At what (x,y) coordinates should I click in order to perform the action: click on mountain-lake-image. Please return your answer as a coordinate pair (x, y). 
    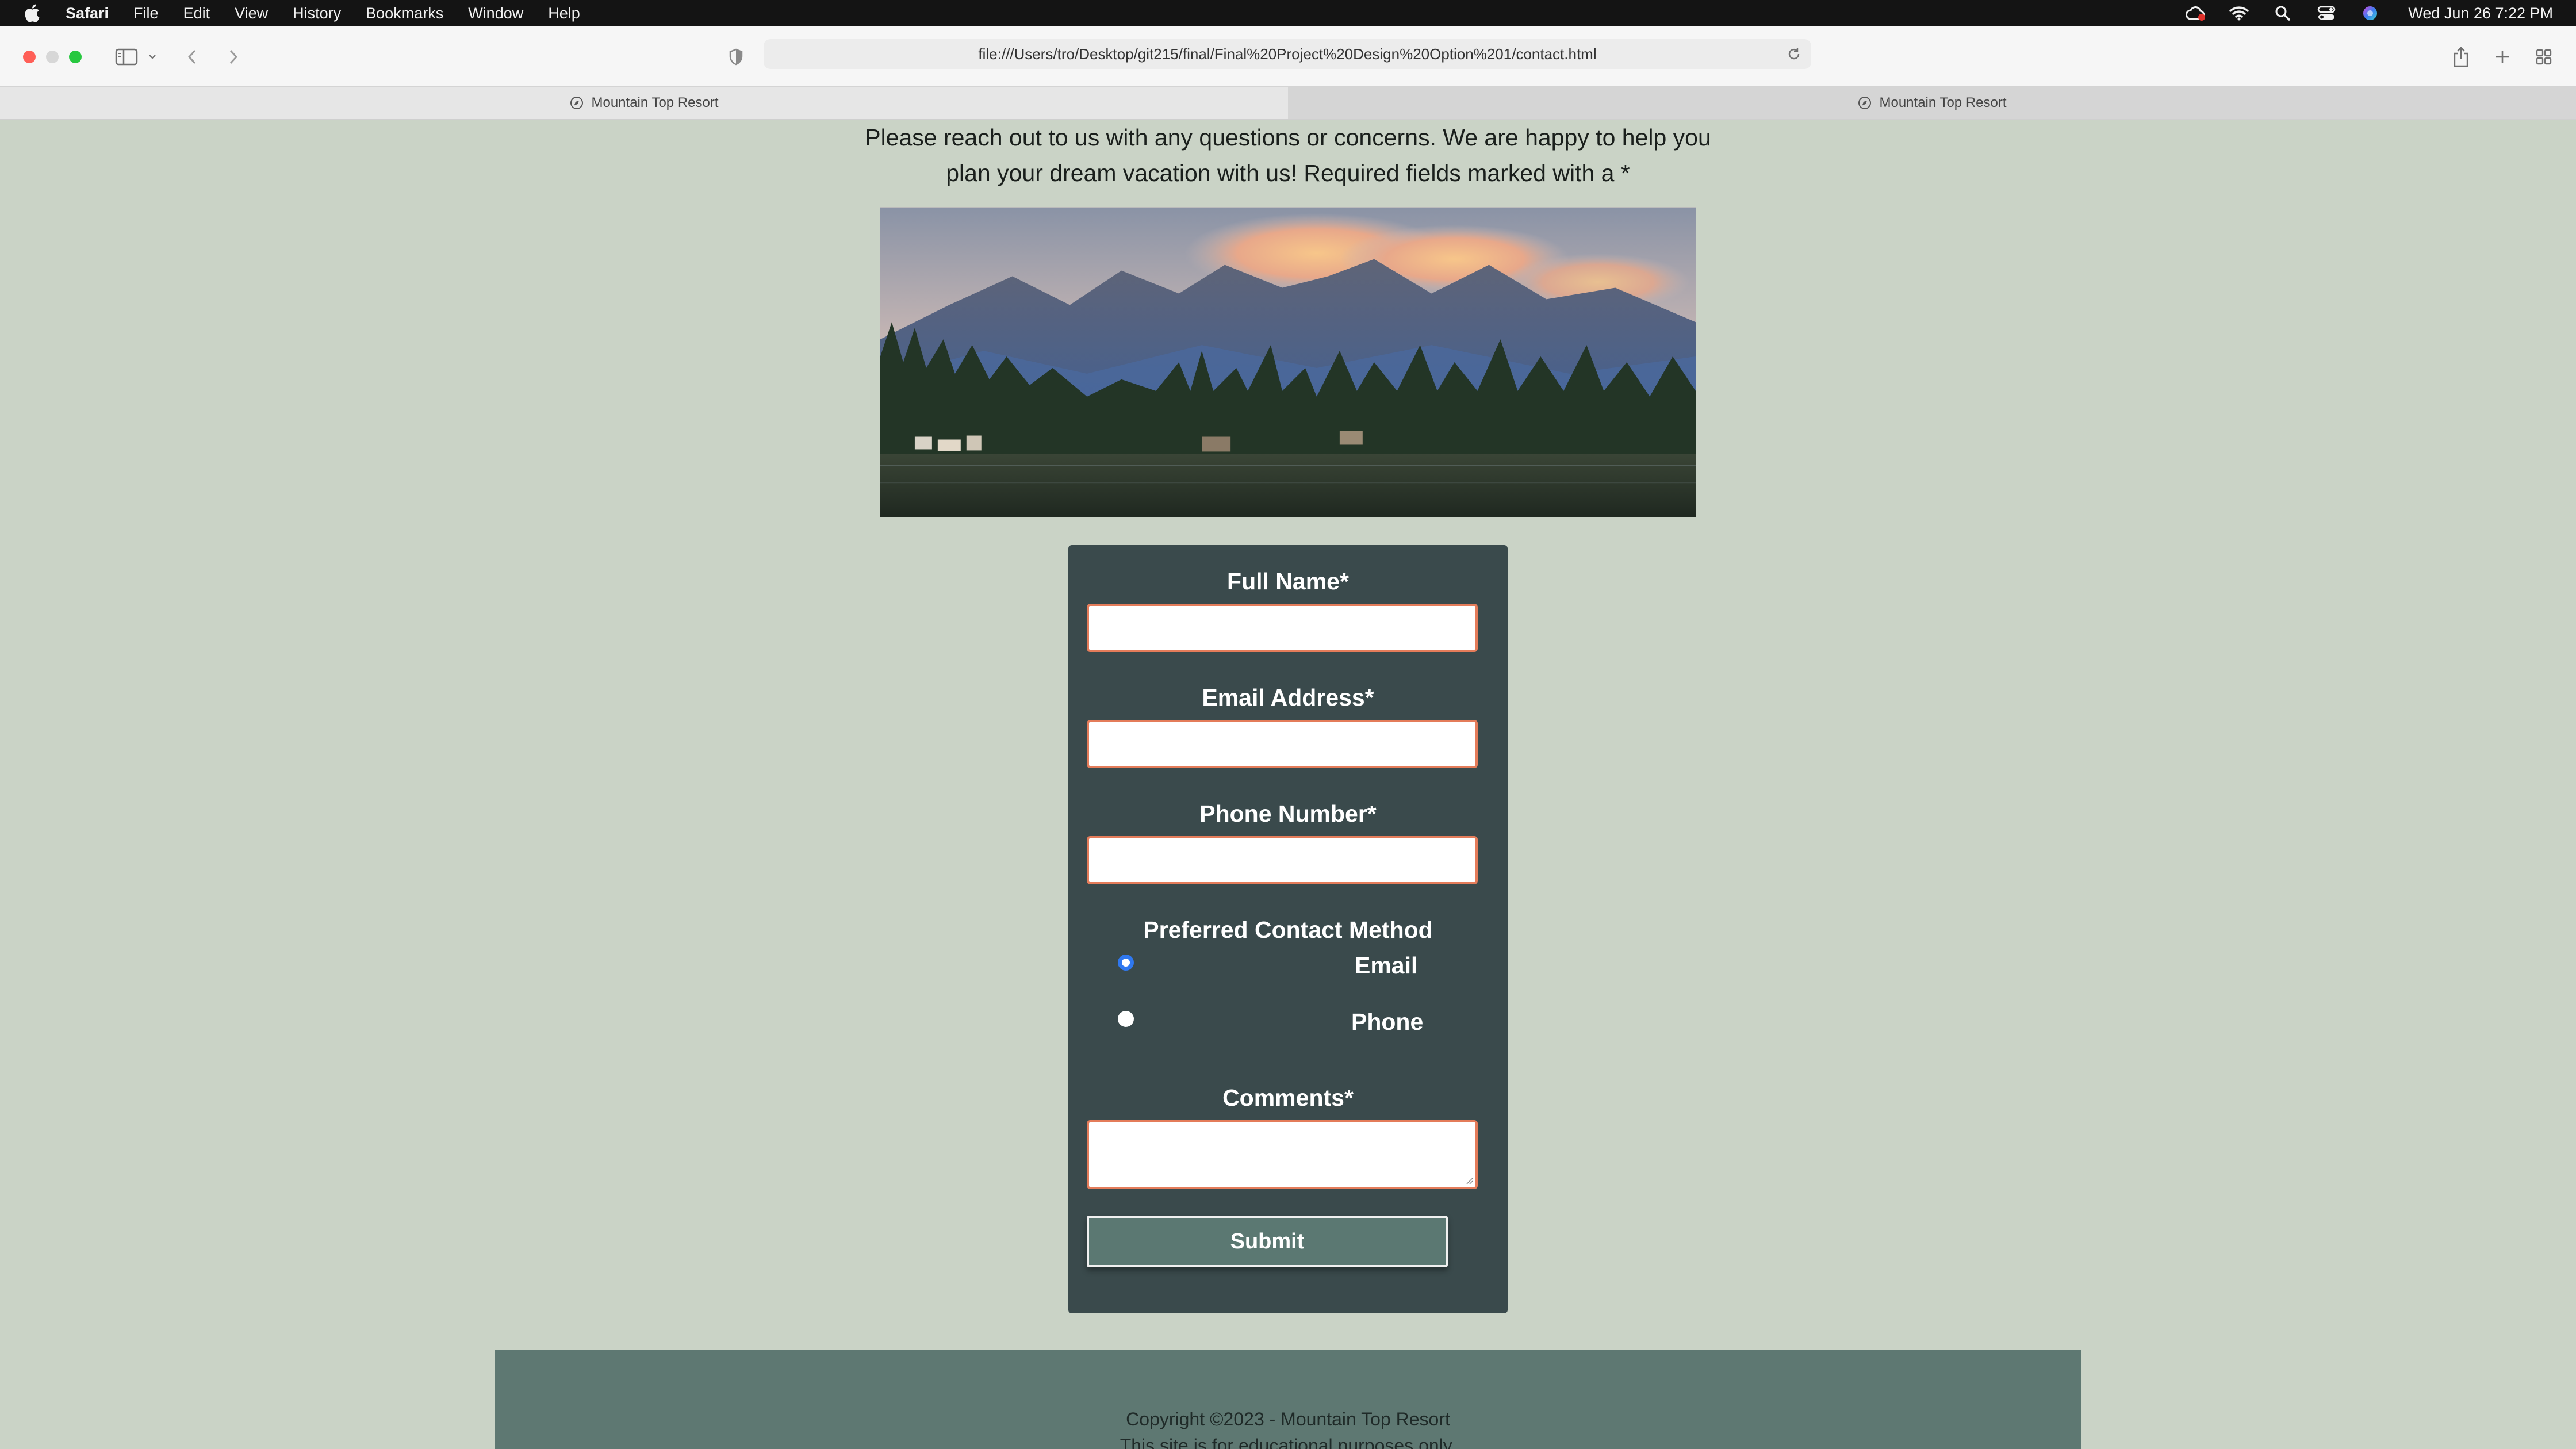
    Looking at the image, I should click on (1288, 362).